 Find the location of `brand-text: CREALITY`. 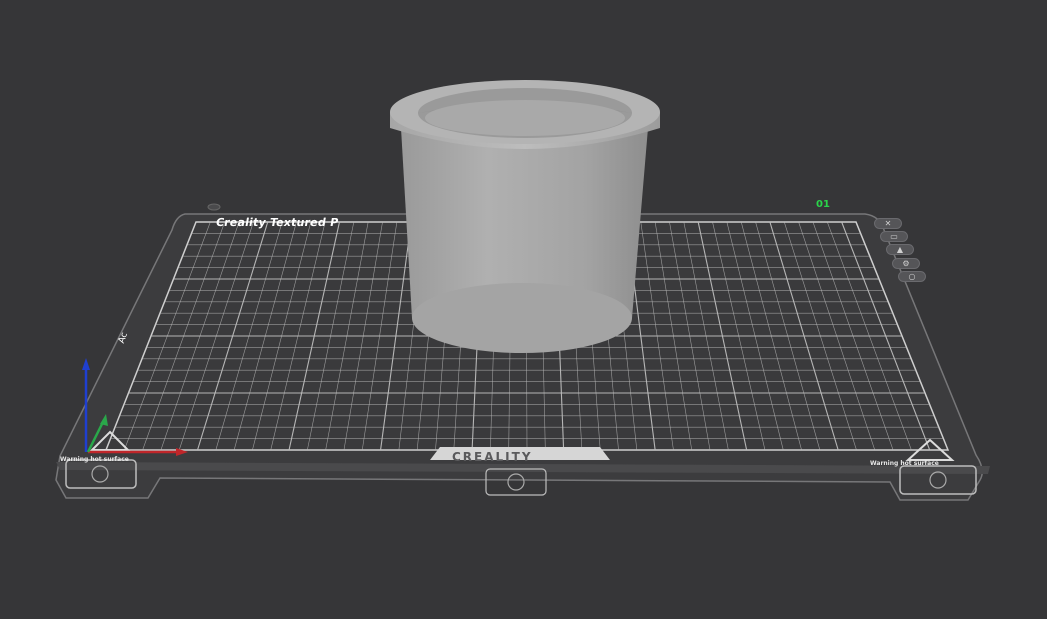

brand-text: CREALITY is located at coordinates (492, 457).